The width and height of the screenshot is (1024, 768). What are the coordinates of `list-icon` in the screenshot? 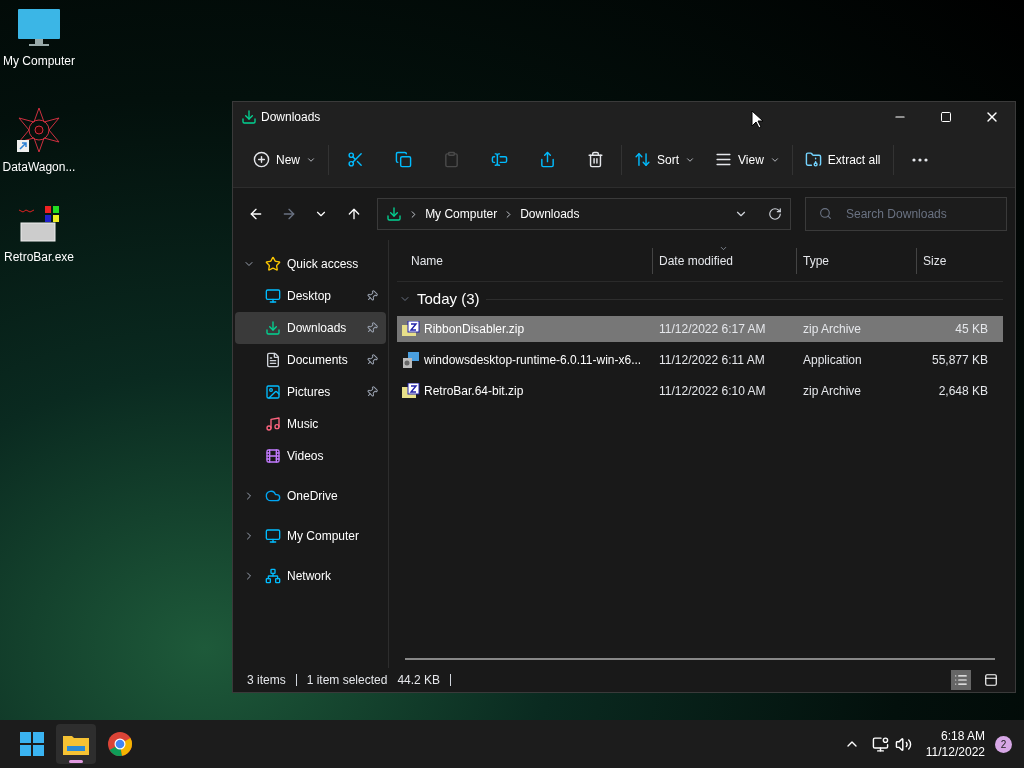 It's located at (961, 680).